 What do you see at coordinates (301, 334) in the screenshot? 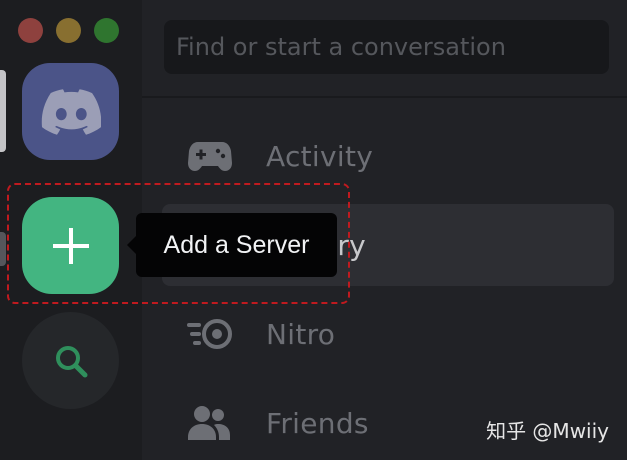
I see `nav-label-nitro: Nitro` at bounding box center [301, 334].